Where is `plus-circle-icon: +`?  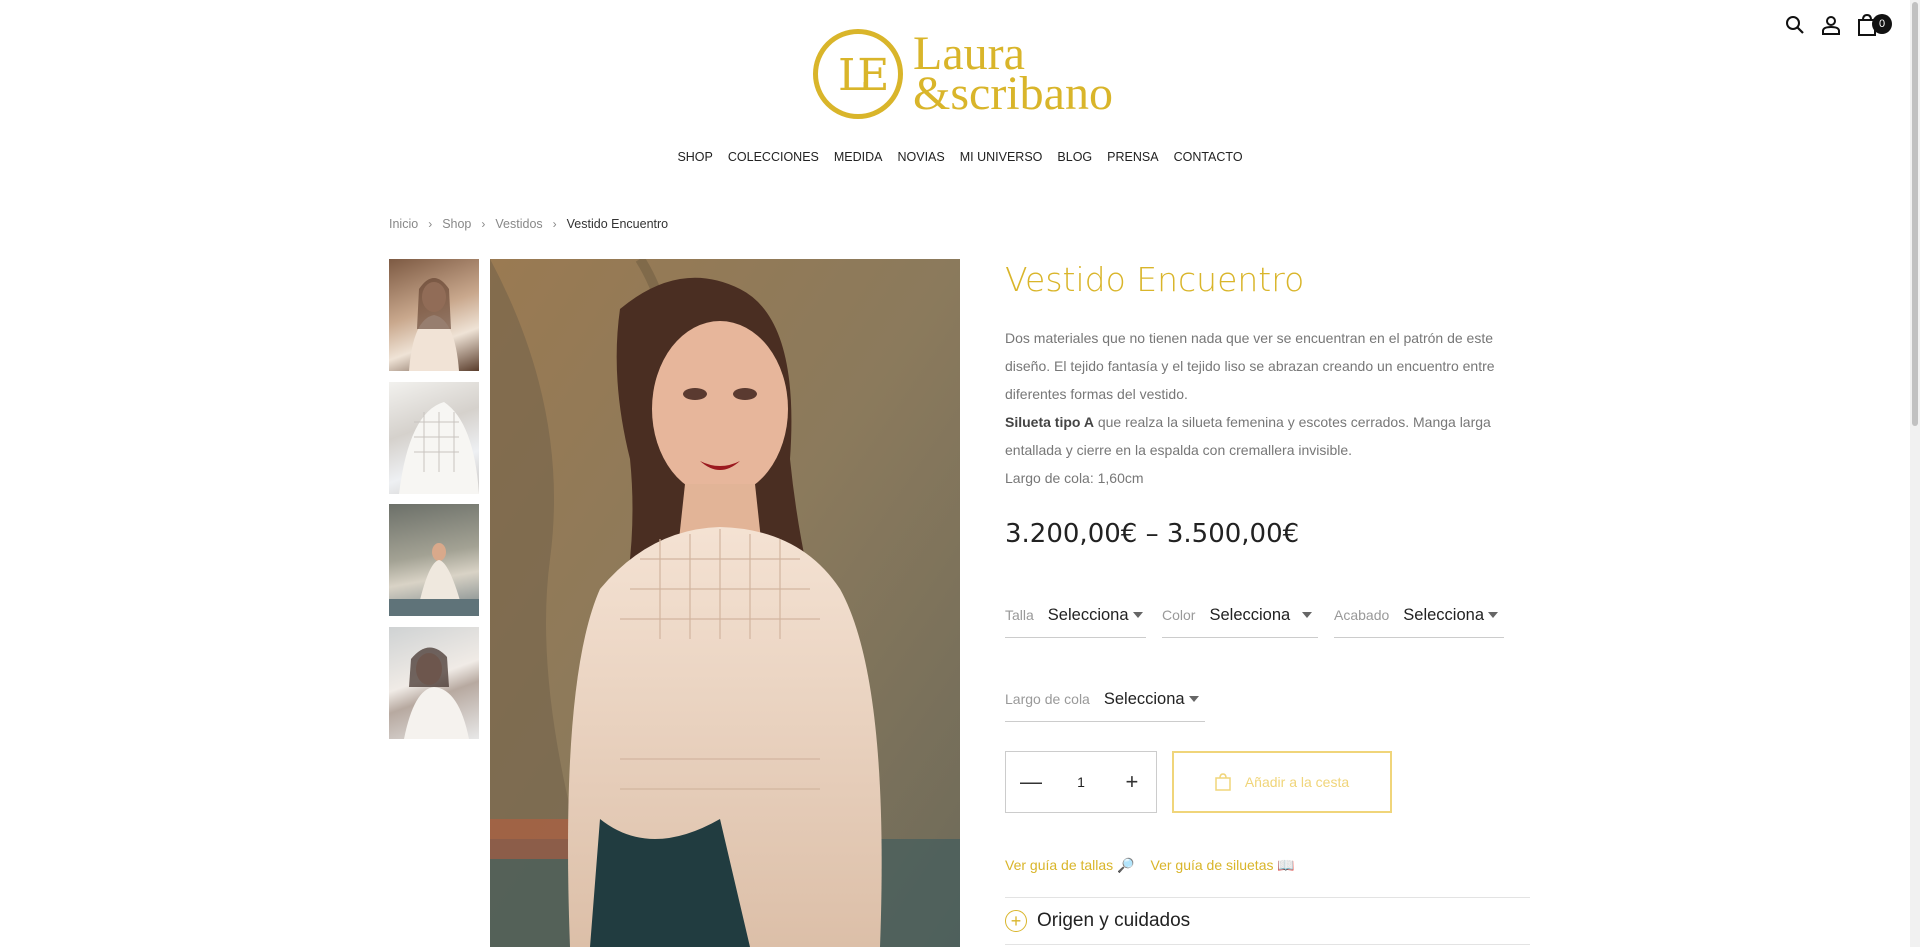 plus-circle-icon: + is located at coordinates (1016, 921).